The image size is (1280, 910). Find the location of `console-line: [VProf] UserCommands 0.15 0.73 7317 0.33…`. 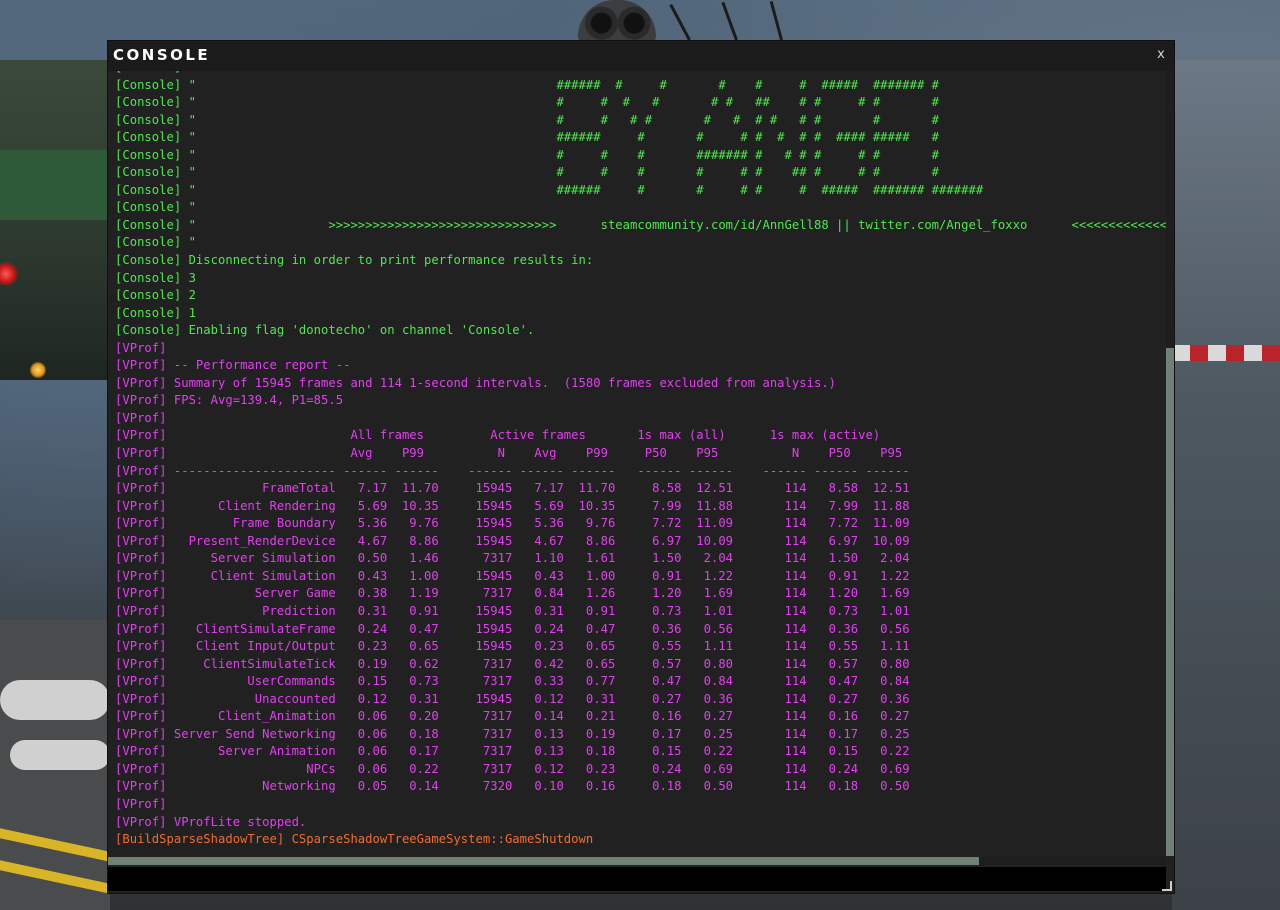

console-line: [VProf] UserCommands 0.15 0.73 7317 0.33… is located at coordinates (512, 681).